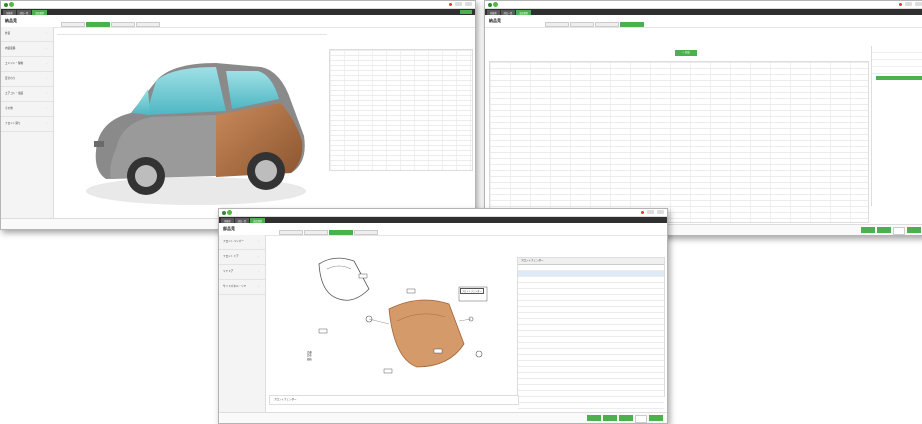 This screenshot has width=922, height=424. What do you see at coordinates (27, 49) in the screenshot?
I see `sidebar-item-2: 内装装備` at bounding box center [27, 49].